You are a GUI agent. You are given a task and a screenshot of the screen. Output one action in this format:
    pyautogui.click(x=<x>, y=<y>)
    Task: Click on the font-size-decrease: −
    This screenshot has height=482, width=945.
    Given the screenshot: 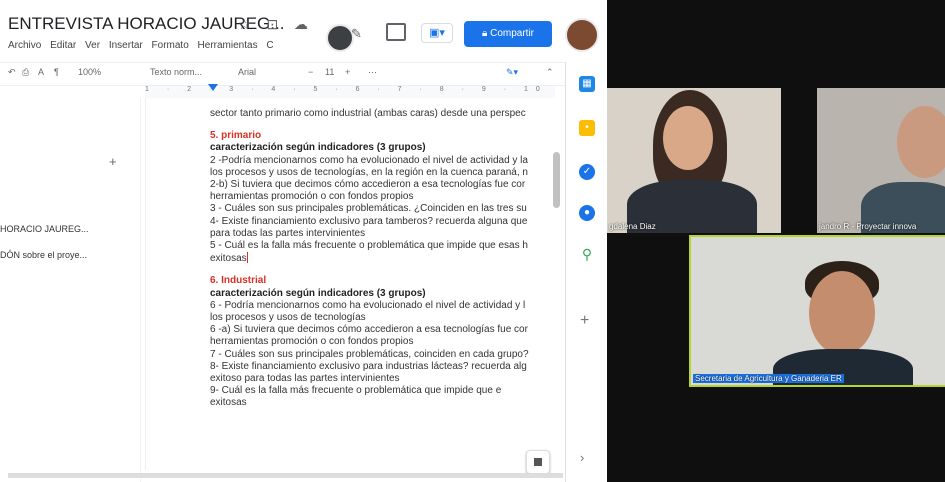 What is the action you would take?
    pyautogui.click(x=310, y=72)
    